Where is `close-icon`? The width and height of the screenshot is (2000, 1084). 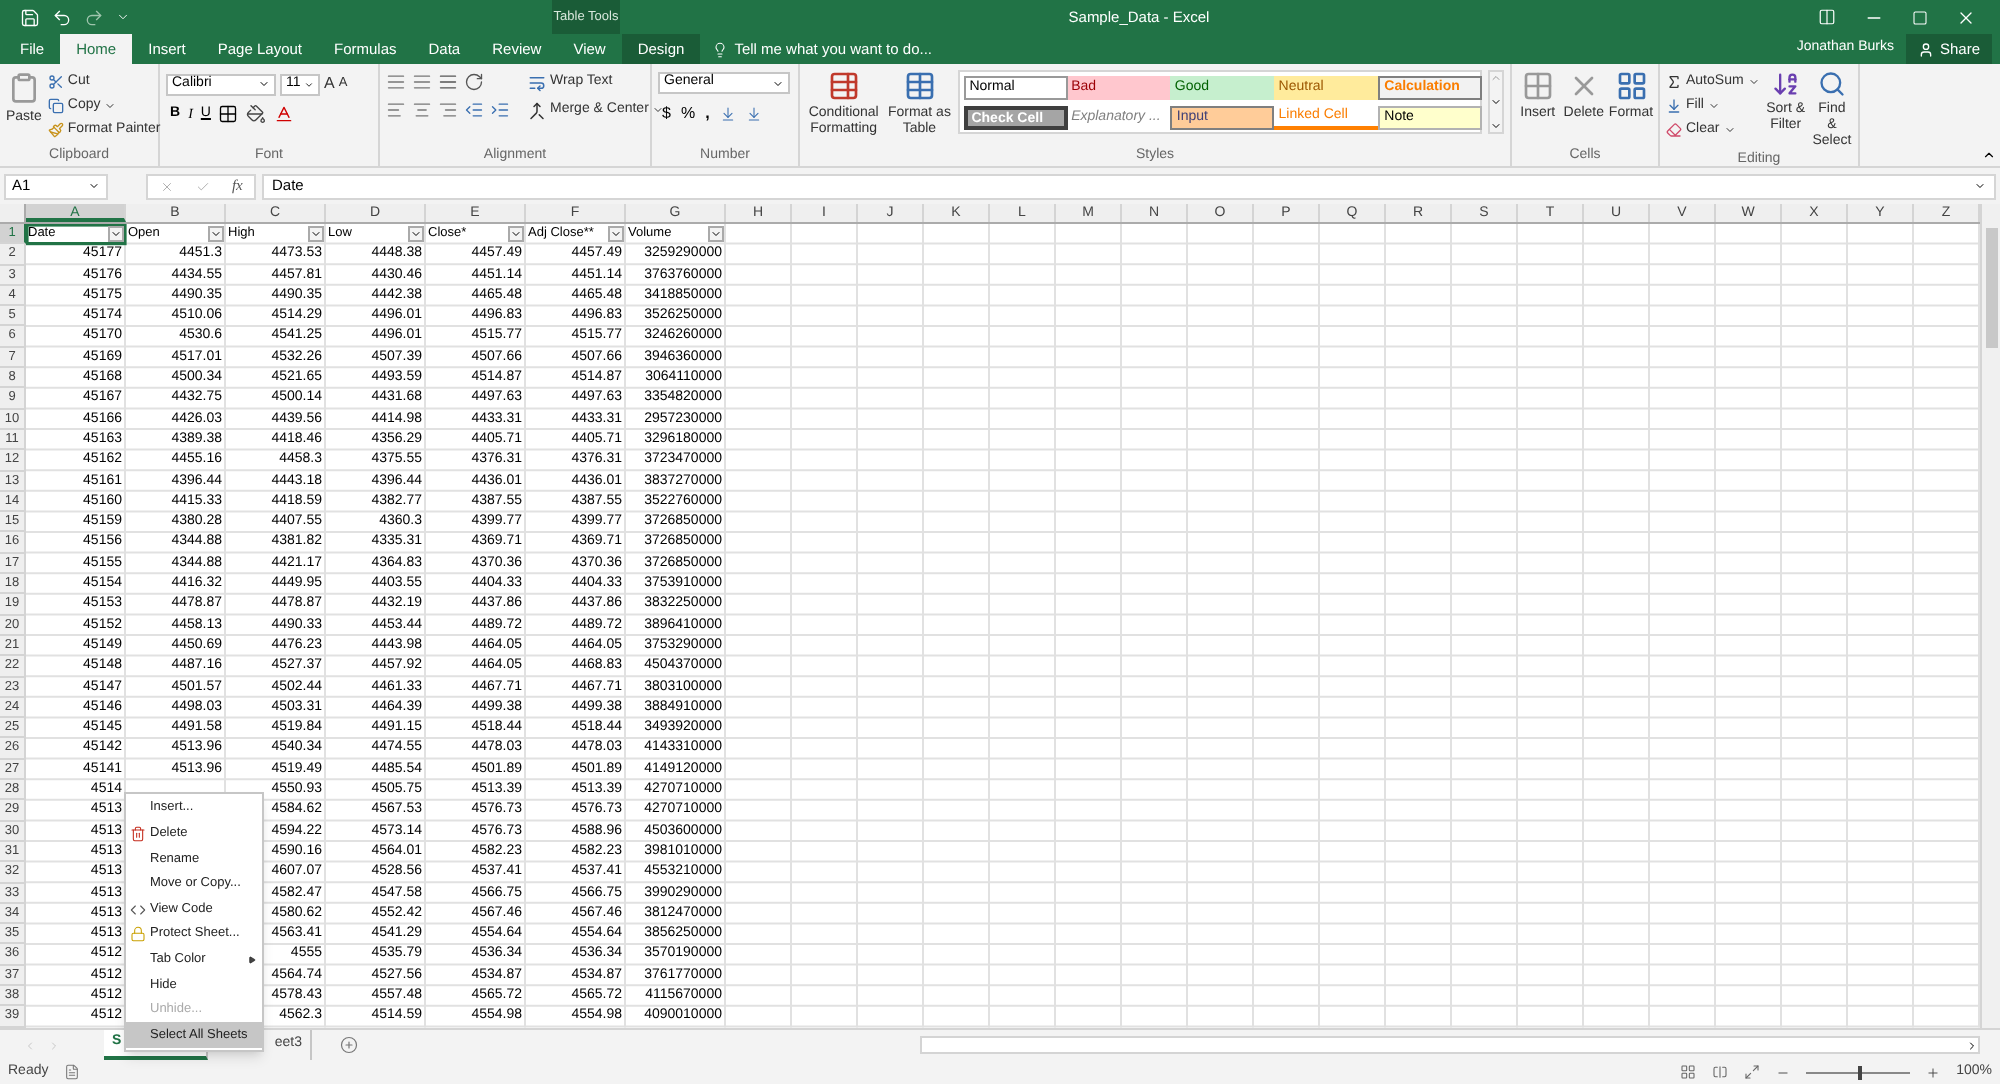 close-icon is located at coordinates (1966, 17).